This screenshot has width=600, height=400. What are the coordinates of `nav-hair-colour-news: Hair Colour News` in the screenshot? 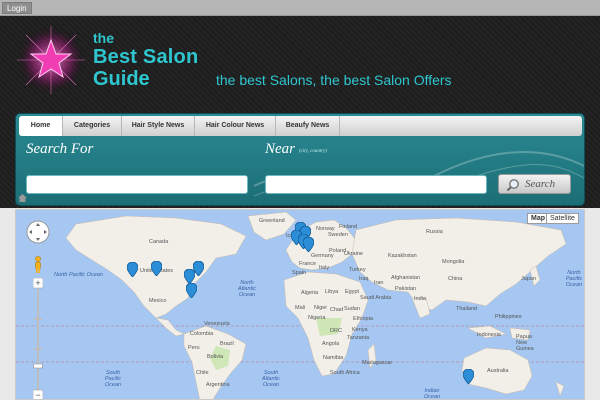 It's located at (235, 126).